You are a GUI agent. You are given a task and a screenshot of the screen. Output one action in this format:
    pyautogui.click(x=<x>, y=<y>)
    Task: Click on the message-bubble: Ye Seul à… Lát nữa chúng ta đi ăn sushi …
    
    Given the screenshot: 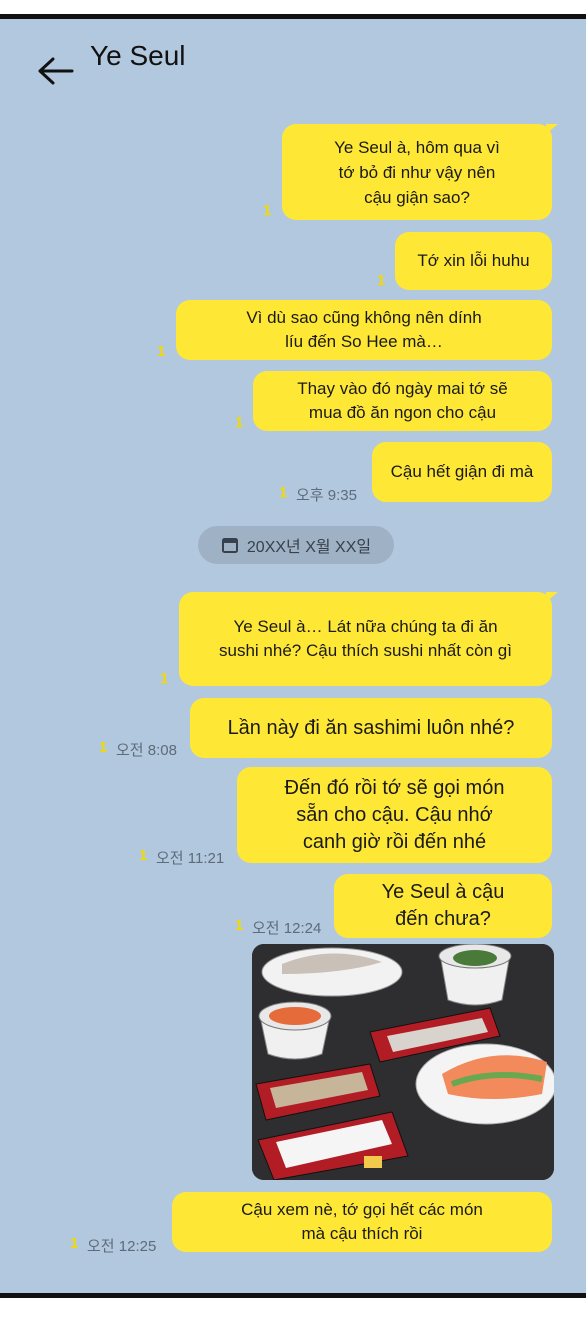 What is the action you would take?
    pyautogui.click(x=365, y=639)
    